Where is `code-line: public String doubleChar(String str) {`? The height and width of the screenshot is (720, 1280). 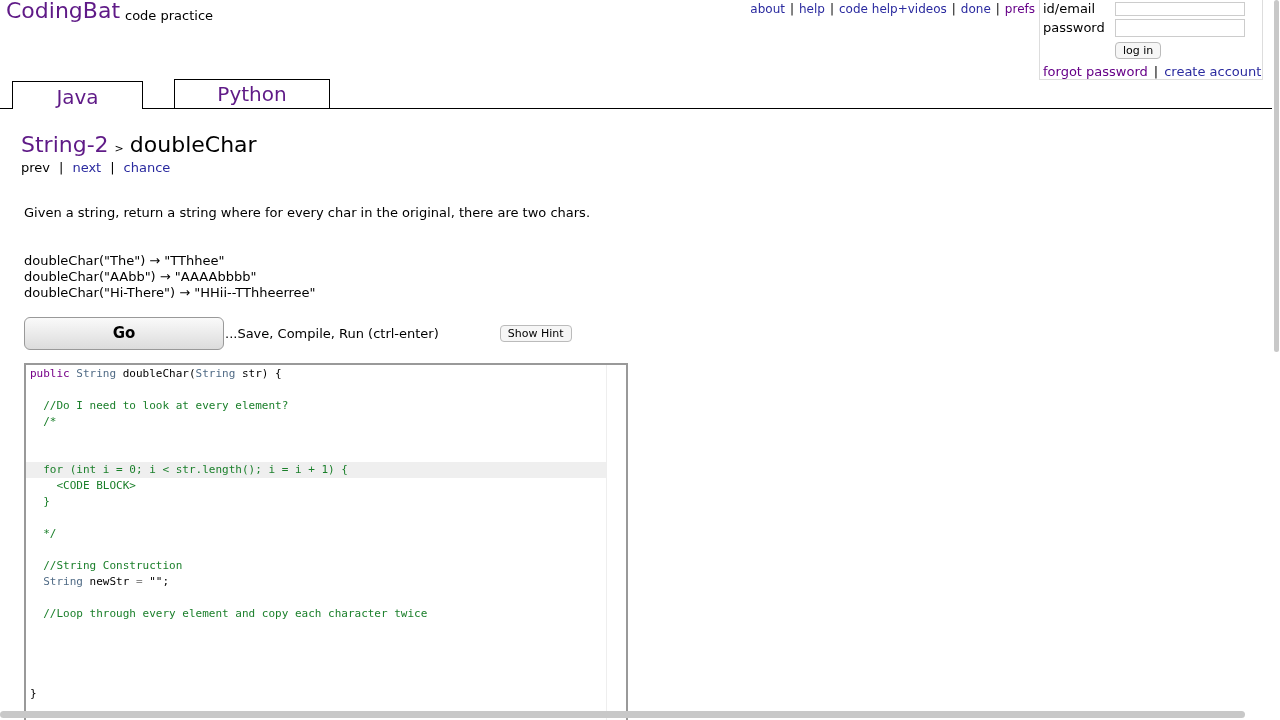 code-line: public String doubleChar(String str) { is located at coordinates (156, 373).